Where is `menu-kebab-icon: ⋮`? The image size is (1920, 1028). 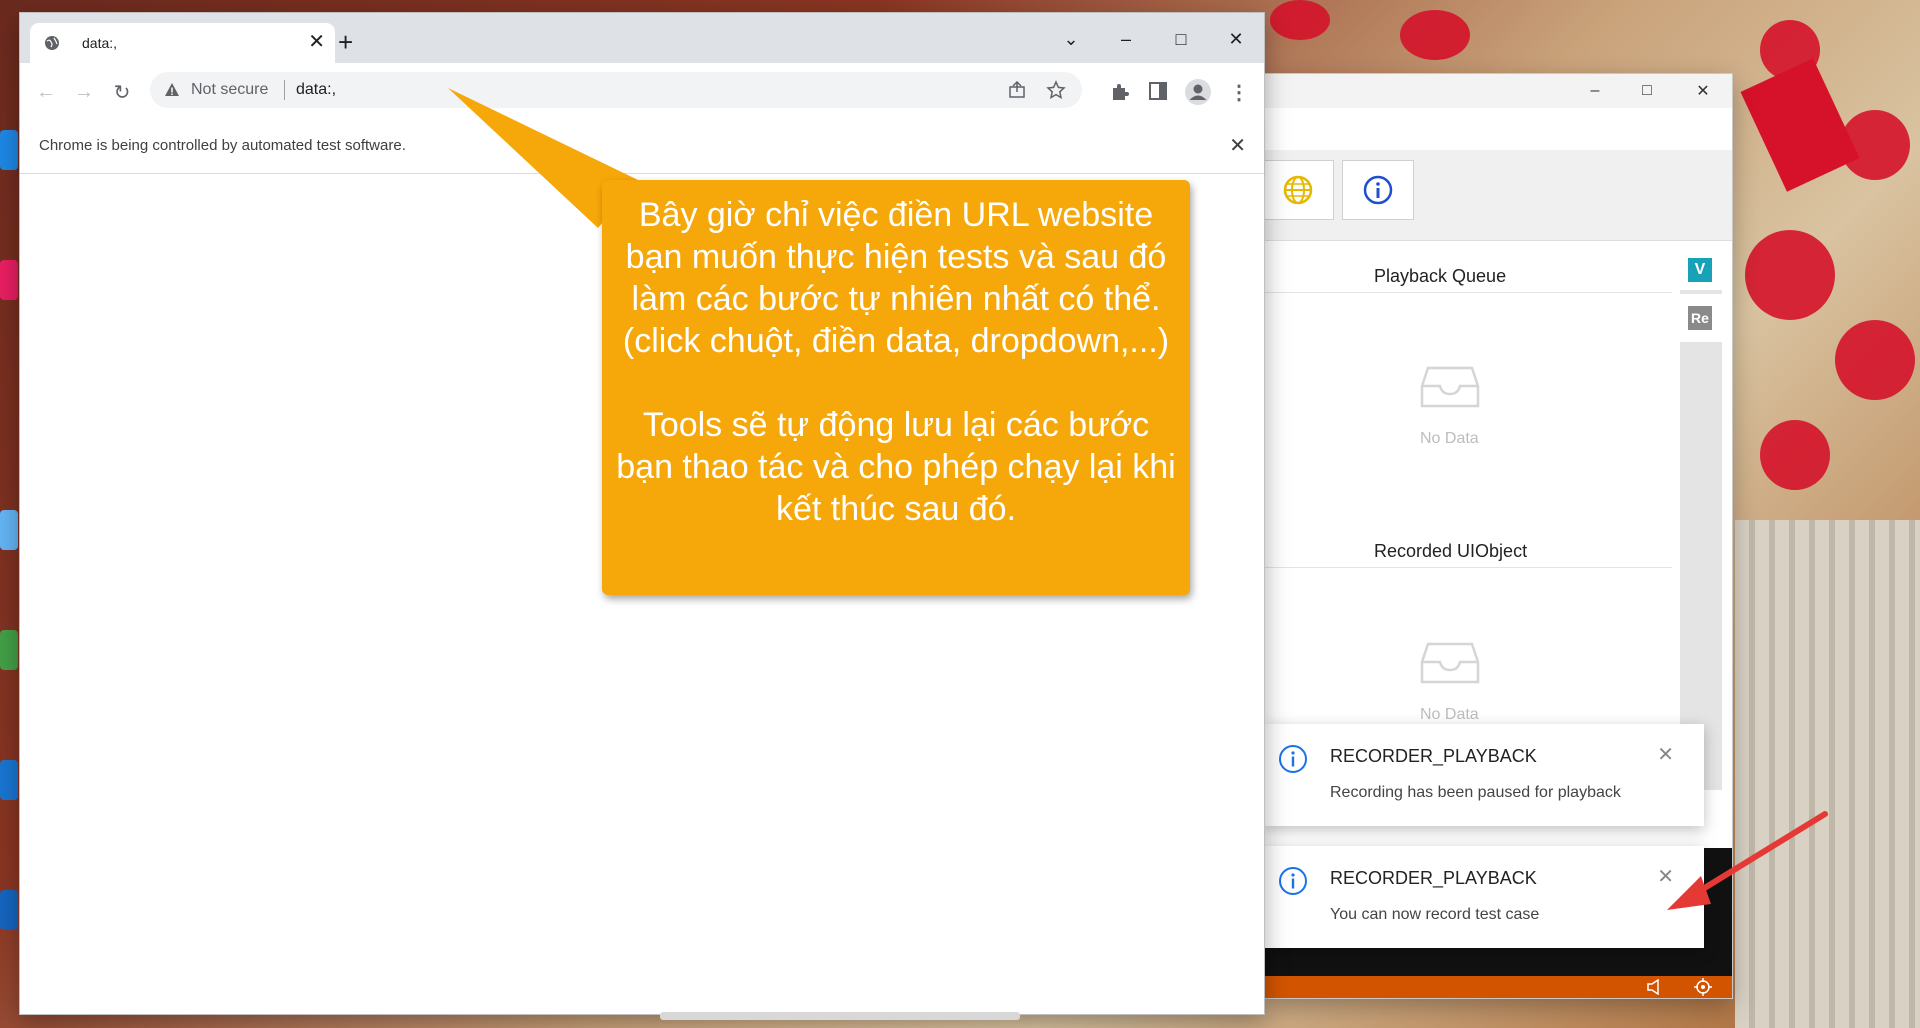 menu-kebab-icon: ⋮ is located at coordinates (1239, 92).